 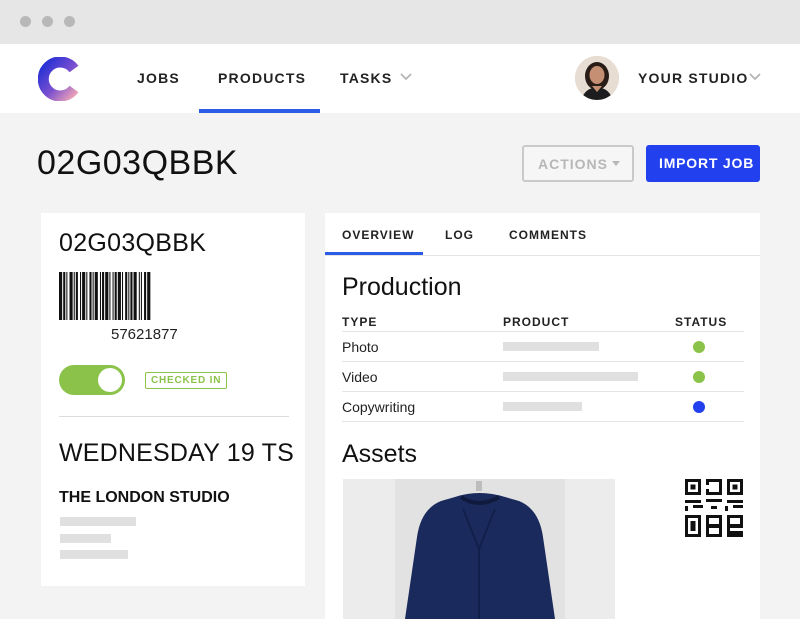 What do you see at coordinates (158, 78) in the screenshot?
I see `nav-item-jobs: JOBS` at bounding box center [158, 78].